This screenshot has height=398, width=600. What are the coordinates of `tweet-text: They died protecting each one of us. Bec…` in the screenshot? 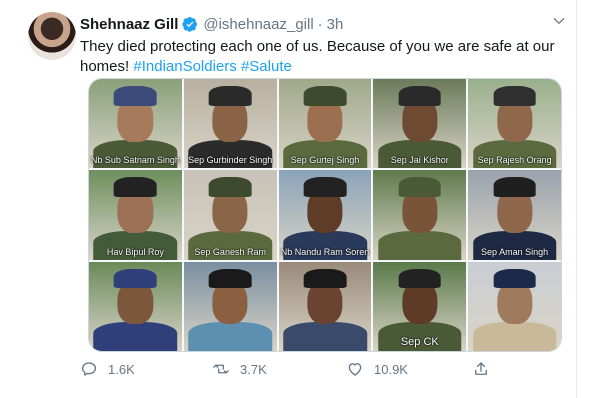 It's located at (319, 57).